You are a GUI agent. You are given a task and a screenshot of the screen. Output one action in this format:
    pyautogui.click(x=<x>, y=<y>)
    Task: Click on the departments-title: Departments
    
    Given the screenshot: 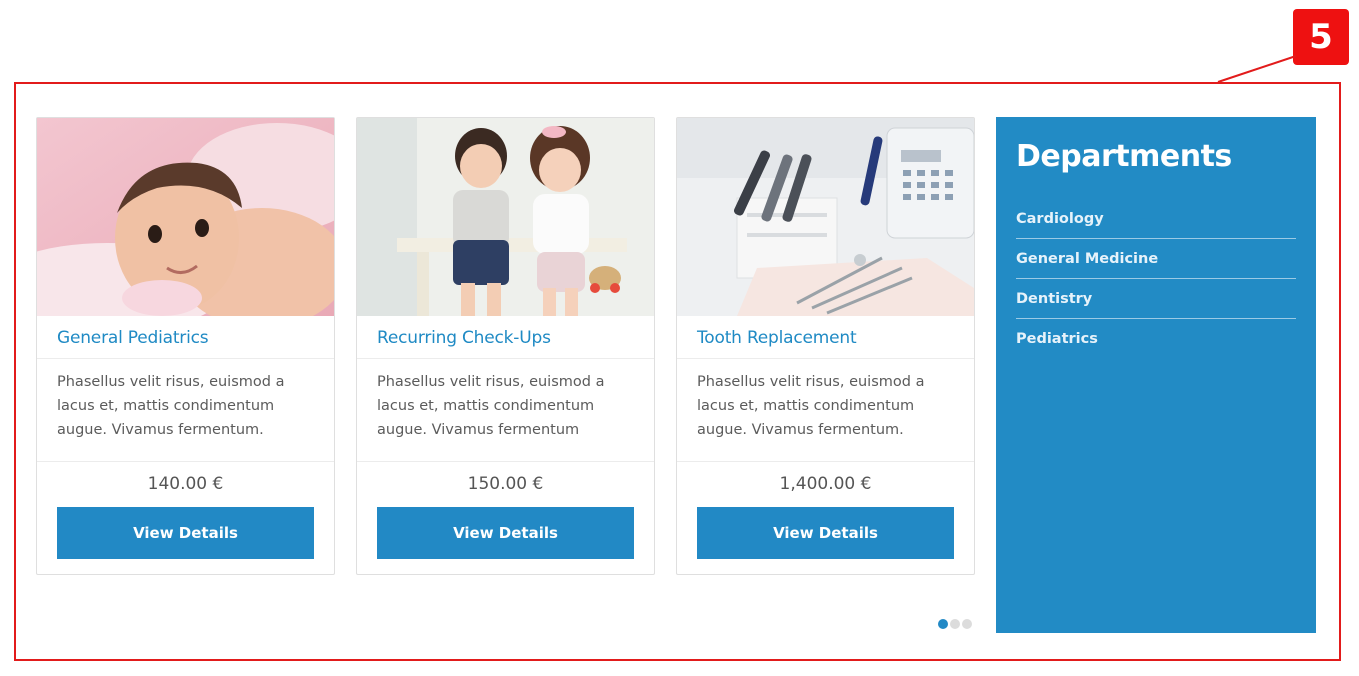 What is the action you would take?
    pyautogui.click(x=1124, y=156)
    